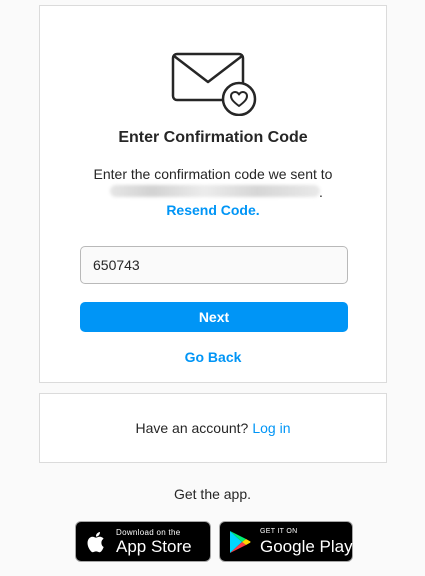 This screenshot has width=425, height=576. I want to click on email-trailing-period: ., so click(321, 192).